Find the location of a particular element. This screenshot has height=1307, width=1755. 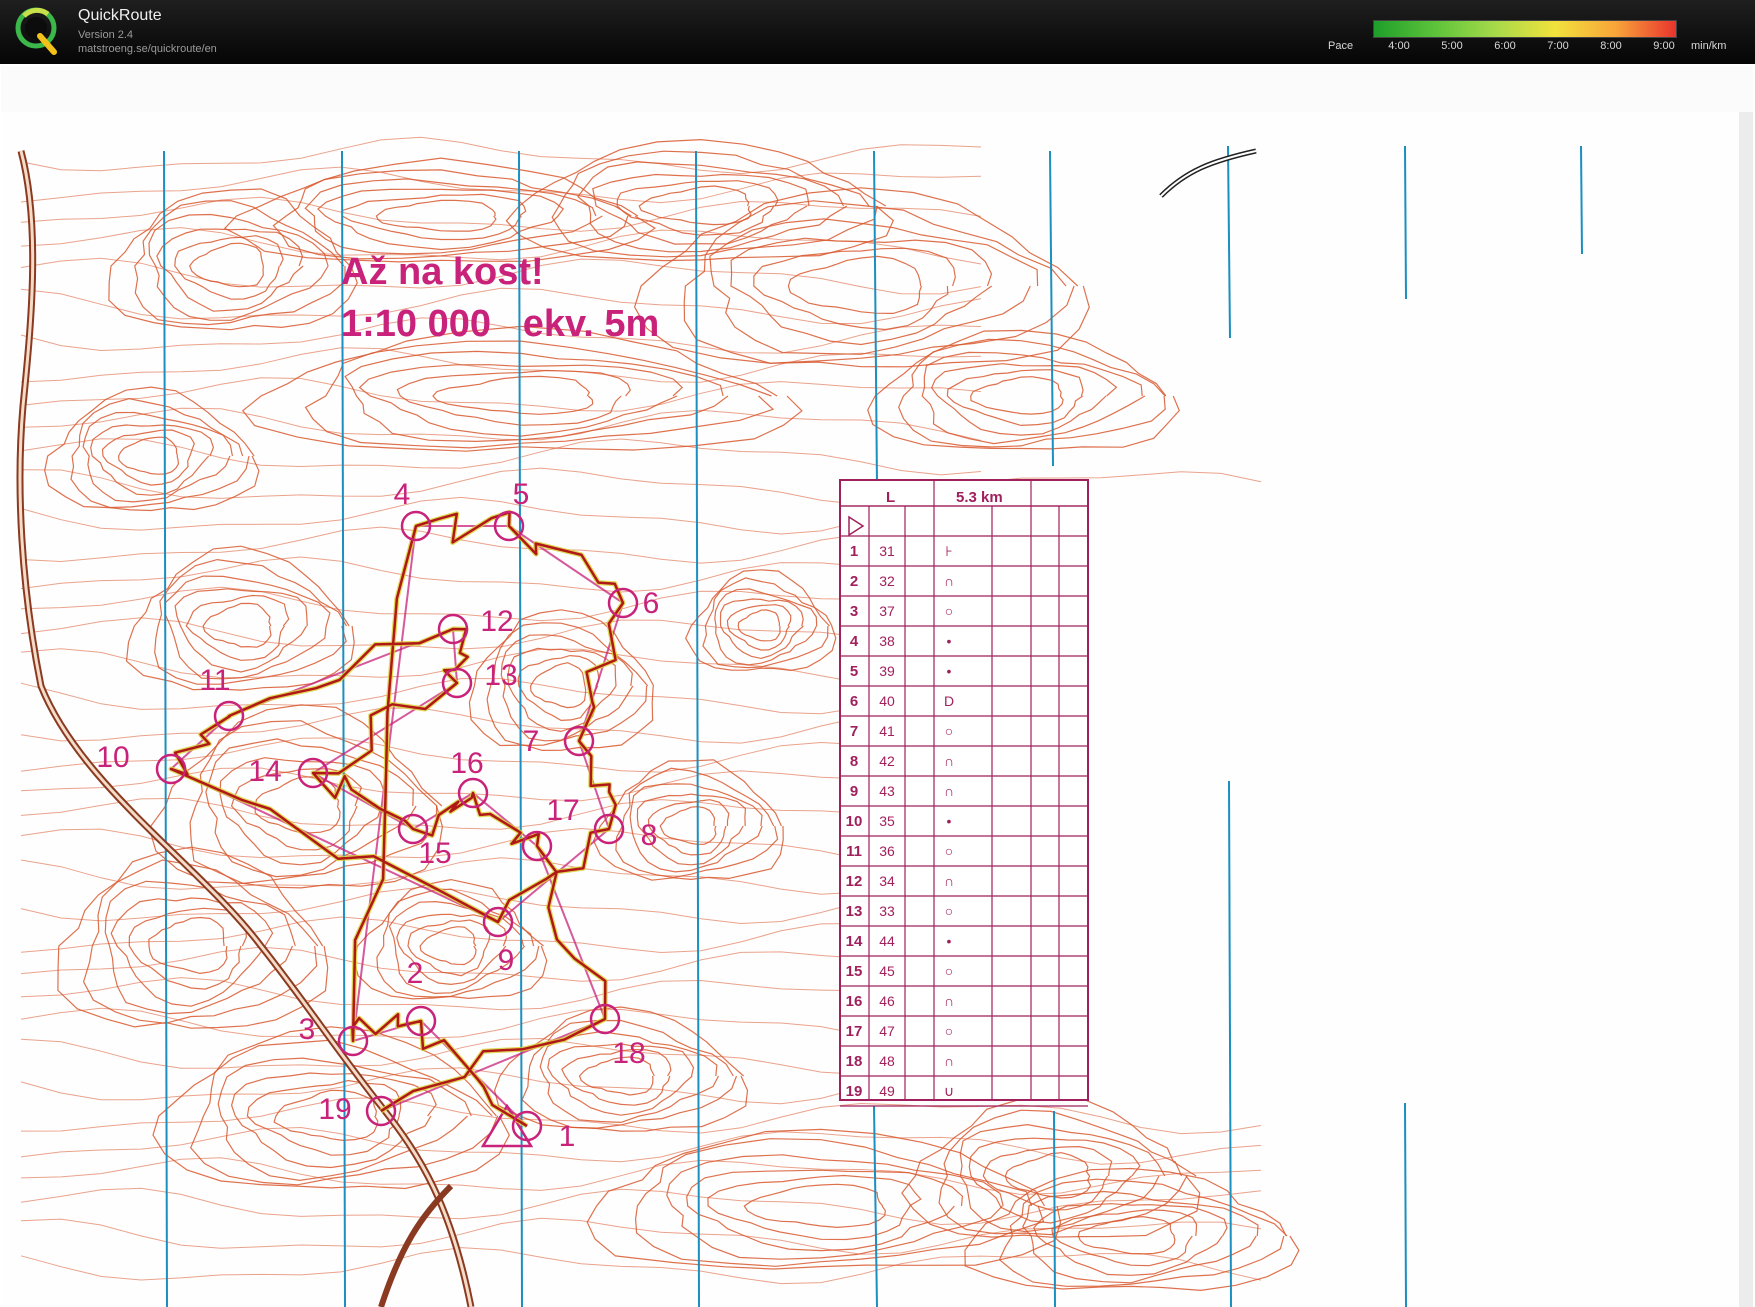

svg-text: 14 is located at coordinates (854, 941).